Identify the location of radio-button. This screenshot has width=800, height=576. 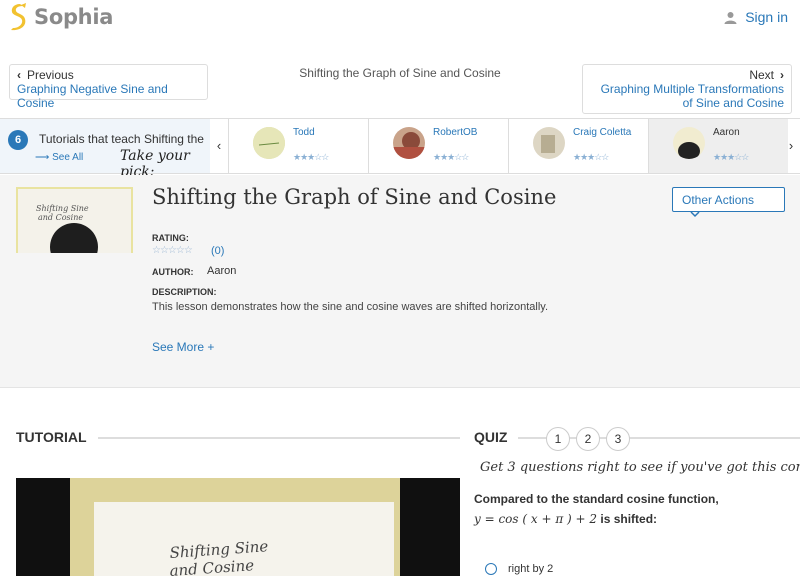
(491, 569).